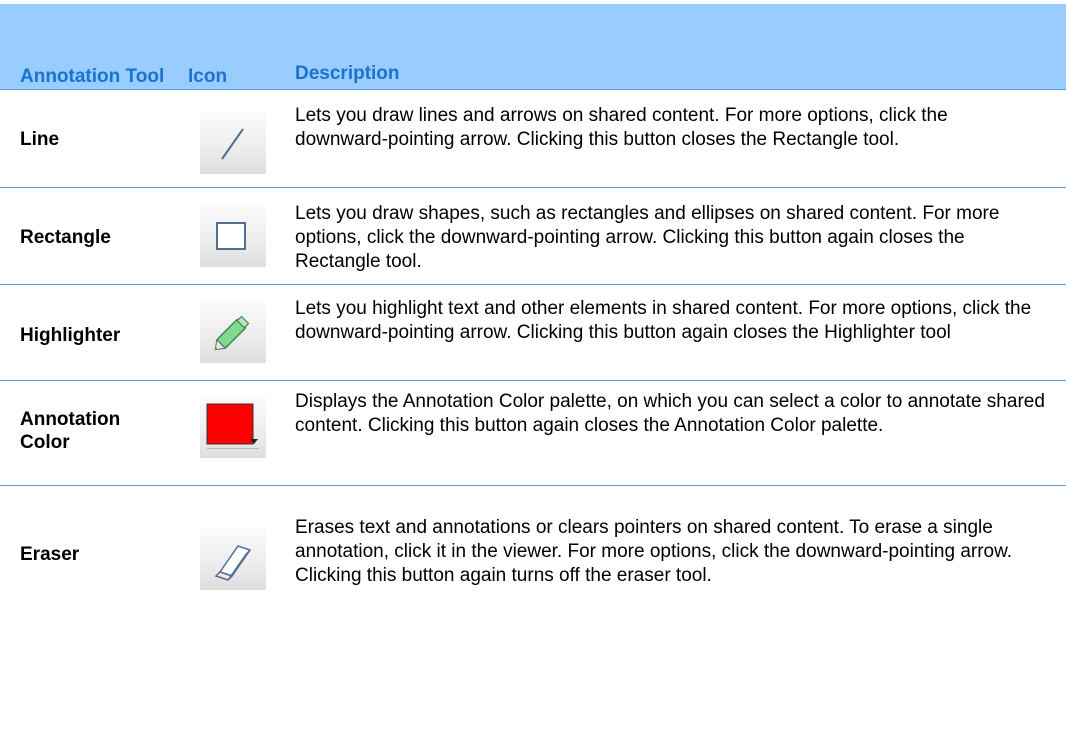 This screenshot has height=738, width=1066. I want to click on eraser-tool-icon, so click(233, 559).